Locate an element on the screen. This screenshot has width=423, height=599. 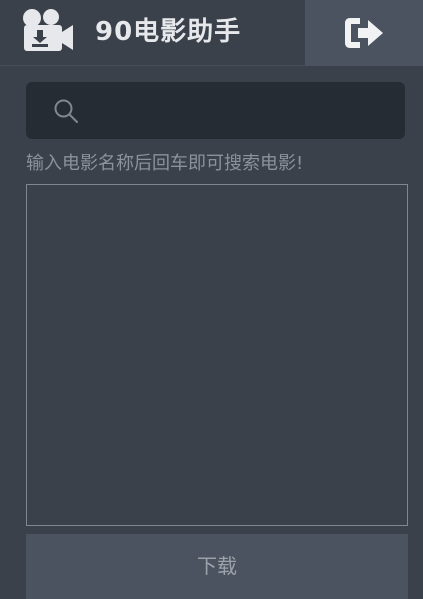
download-button: 下载 is located at coordinates (217, 566).